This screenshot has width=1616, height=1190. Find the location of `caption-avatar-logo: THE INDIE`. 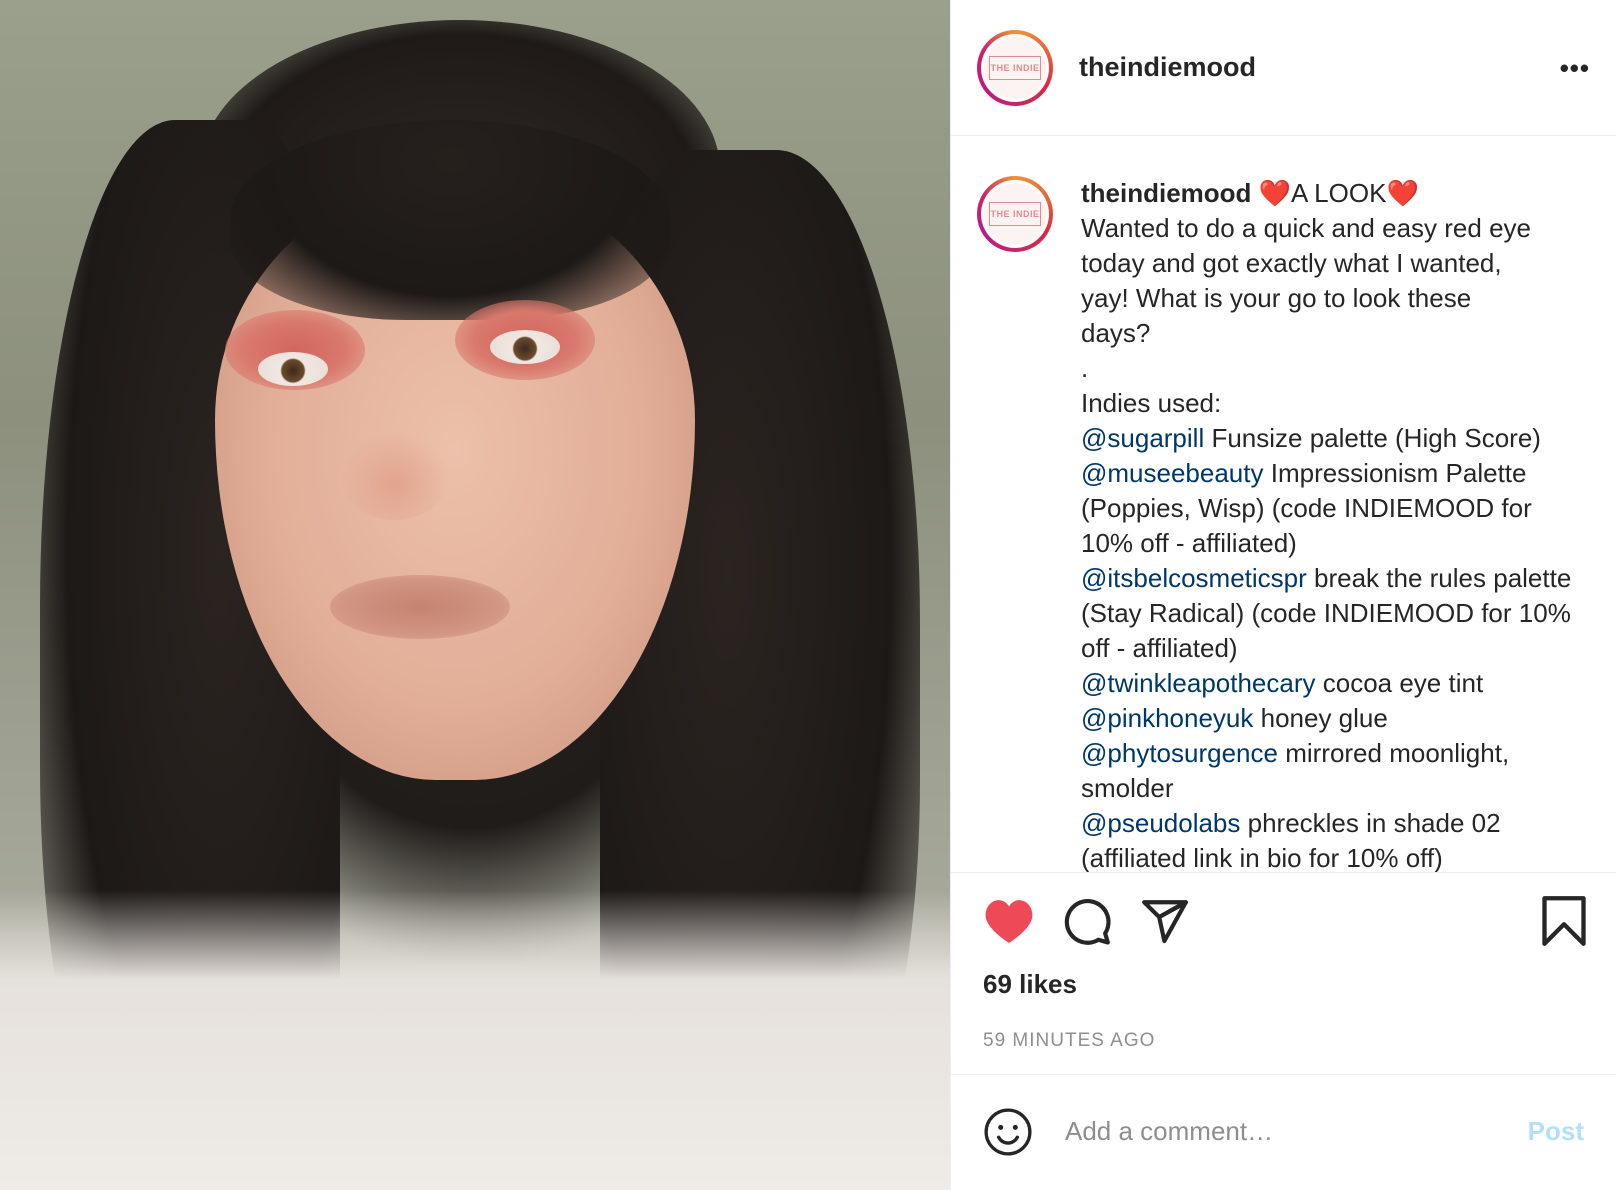

caption-avatar-logo: THE INDIE is located at coordinates (1015, 214).